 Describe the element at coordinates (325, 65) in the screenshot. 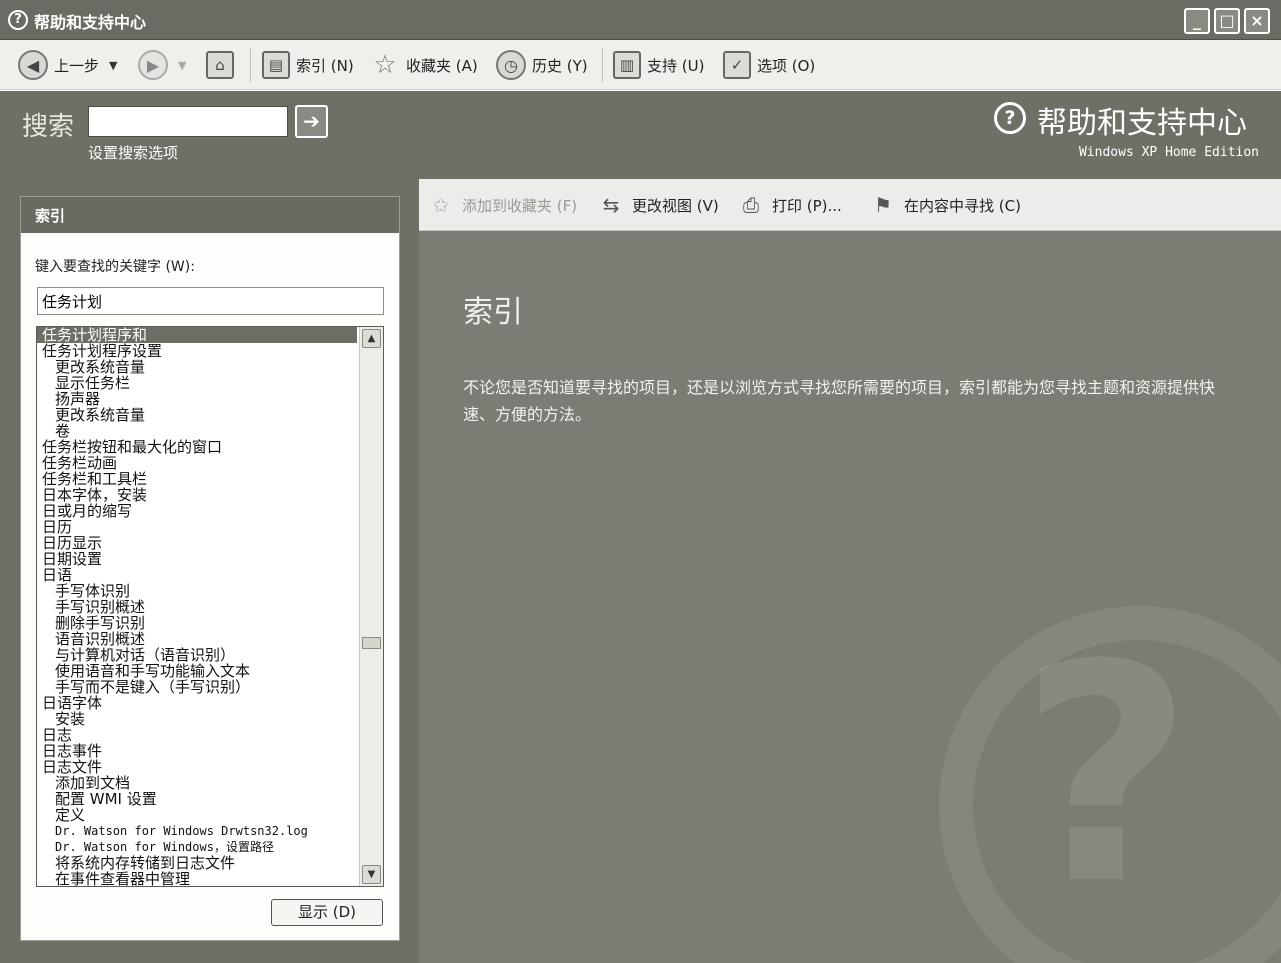

I see `index-label: 索引 (N)` at that location.